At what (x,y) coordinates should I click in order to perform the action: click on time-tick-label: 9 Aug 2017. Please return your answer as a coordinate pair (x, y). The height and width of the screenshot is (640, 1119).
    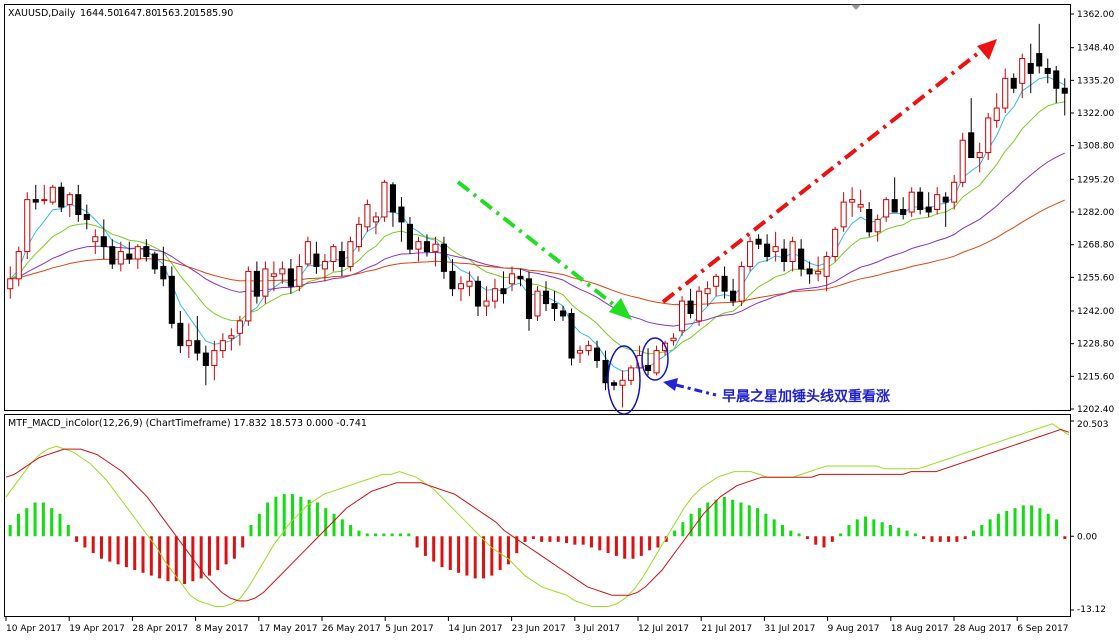
    Looking at the image, I should click on (854, 629).